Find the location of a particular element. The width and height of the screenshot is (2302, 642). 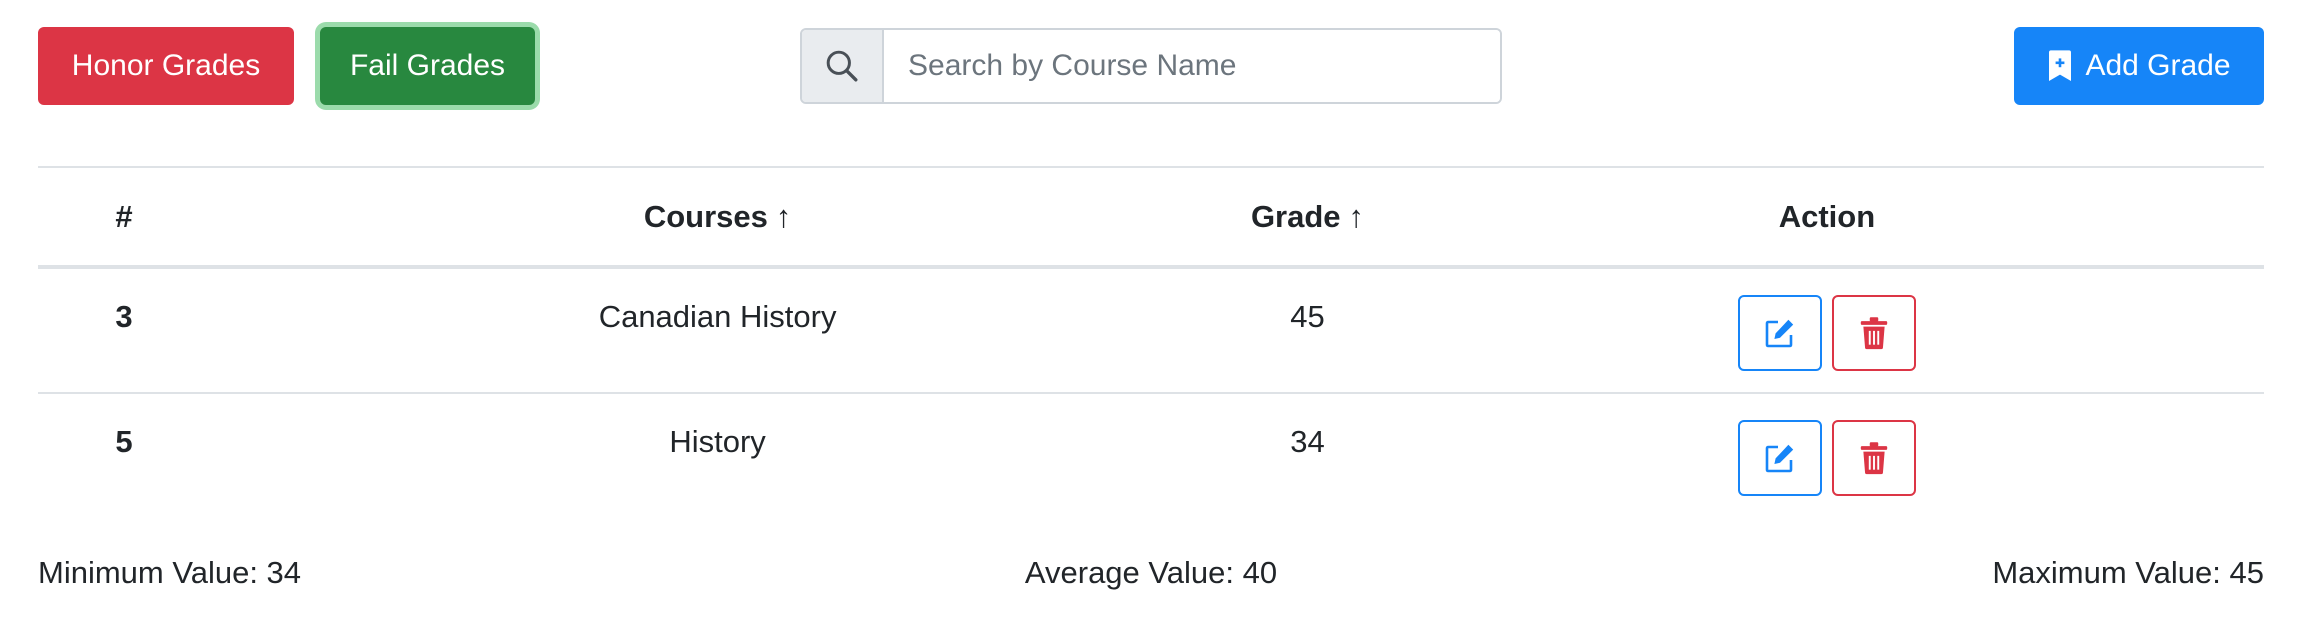

row-number: 5 is located at coordinates (124, 441).